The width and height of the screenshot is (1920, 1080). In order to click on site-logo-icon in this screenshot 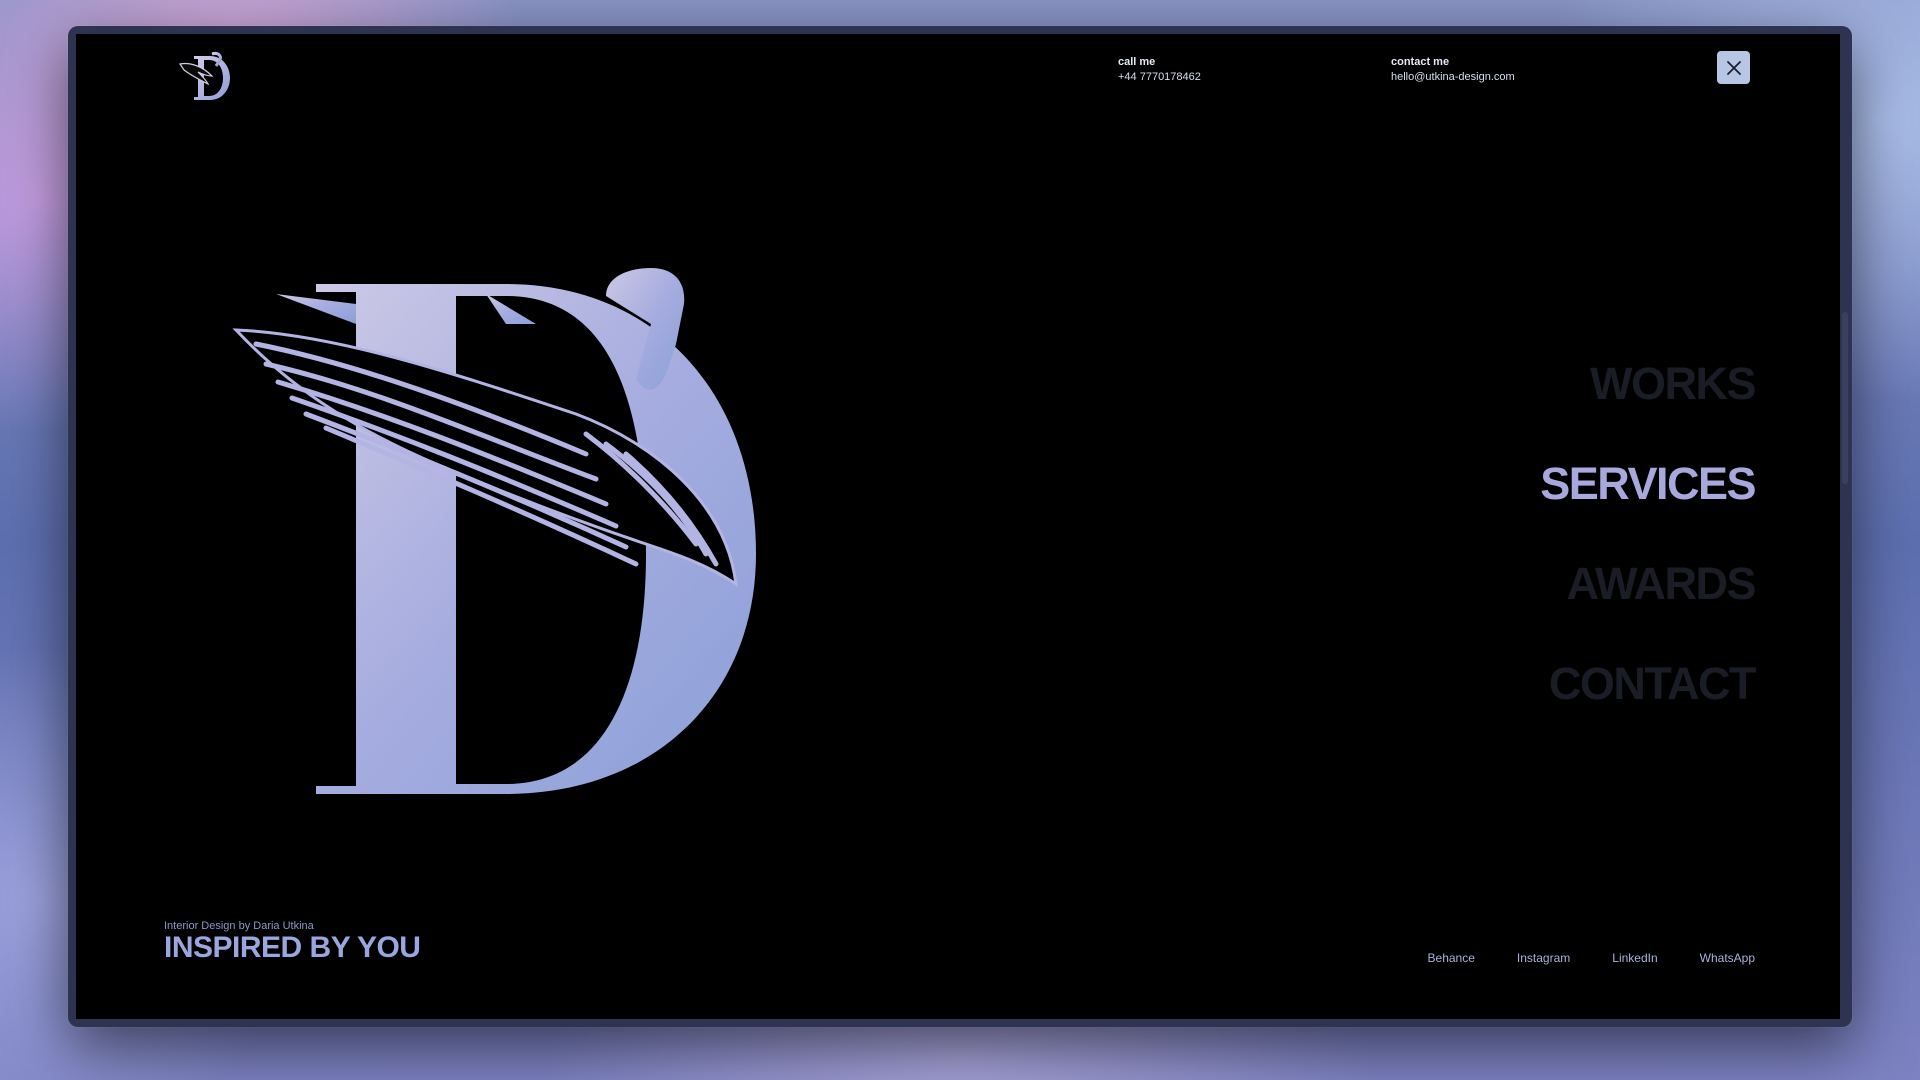, I will do `click(204, 74)`.